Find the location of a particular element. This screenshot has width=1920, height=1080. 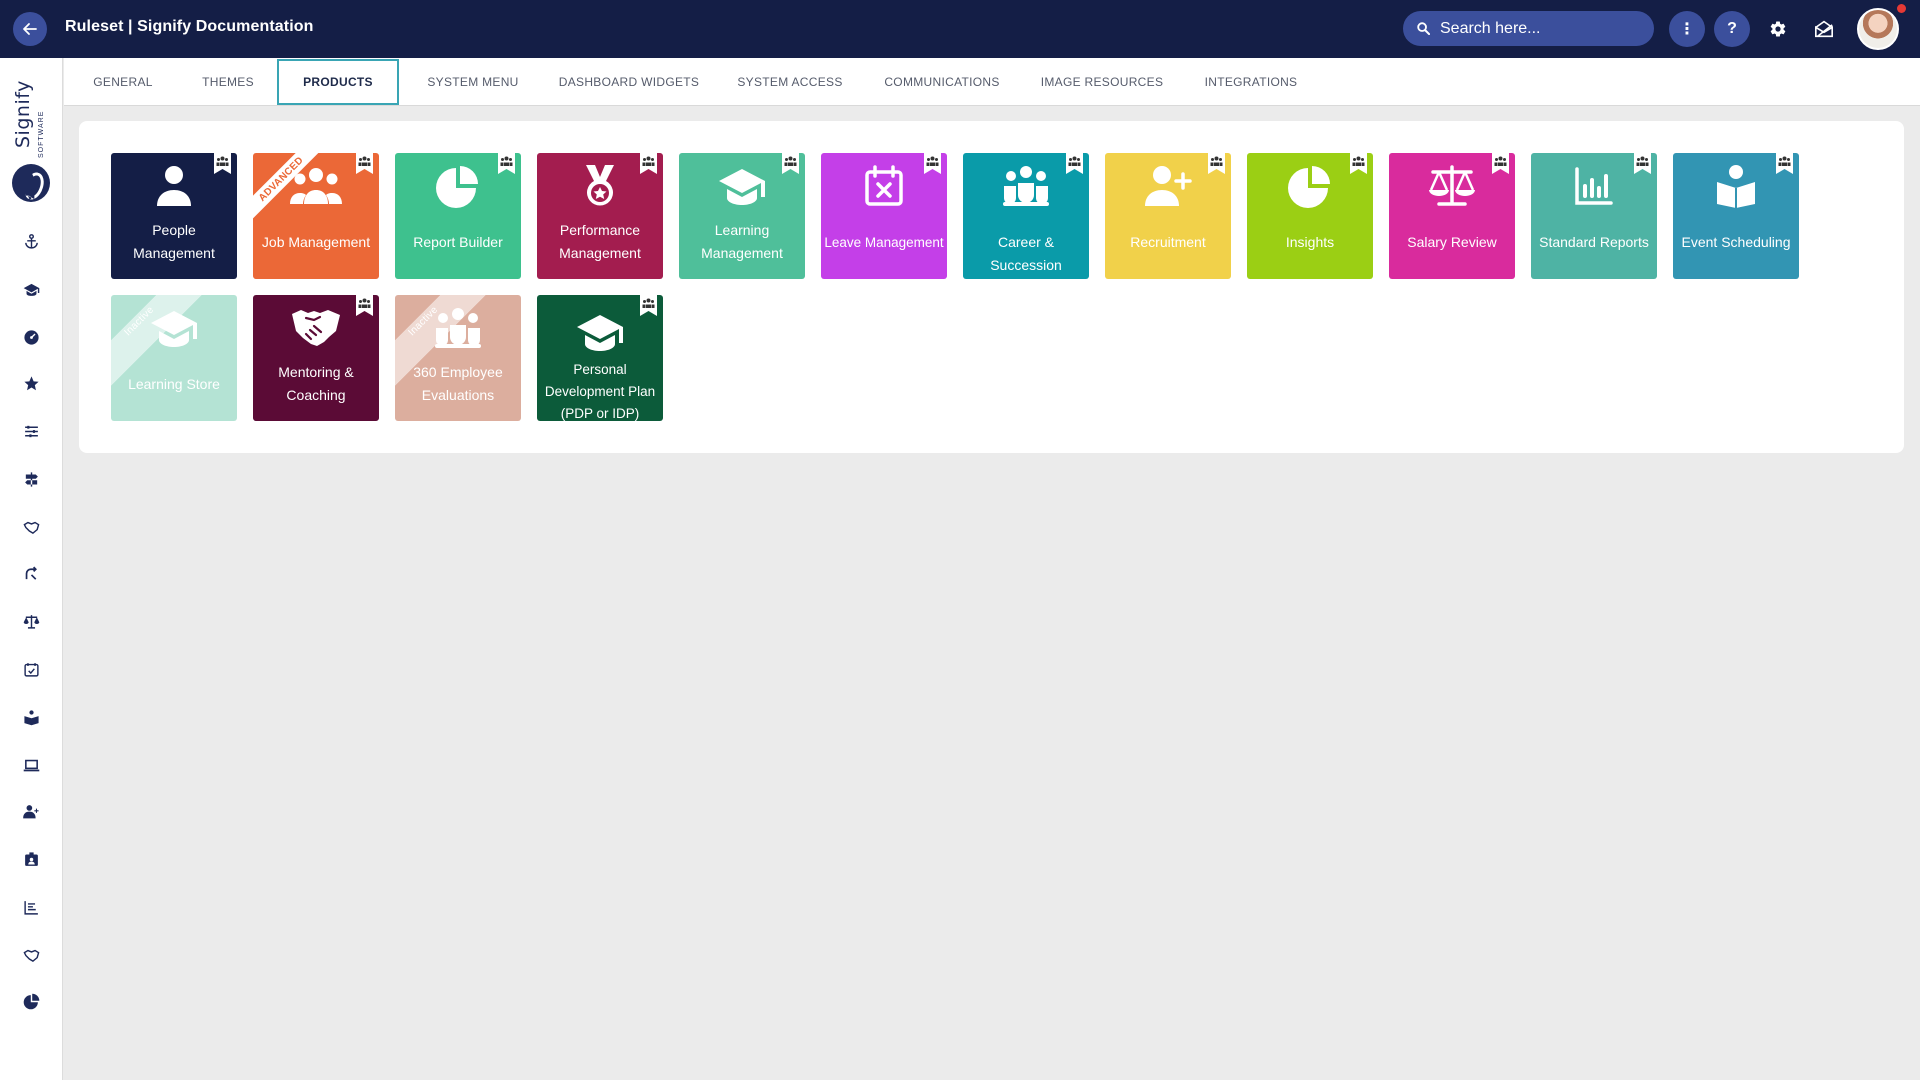

sidebar-anchor-icon is located at coordinates (31, 241).